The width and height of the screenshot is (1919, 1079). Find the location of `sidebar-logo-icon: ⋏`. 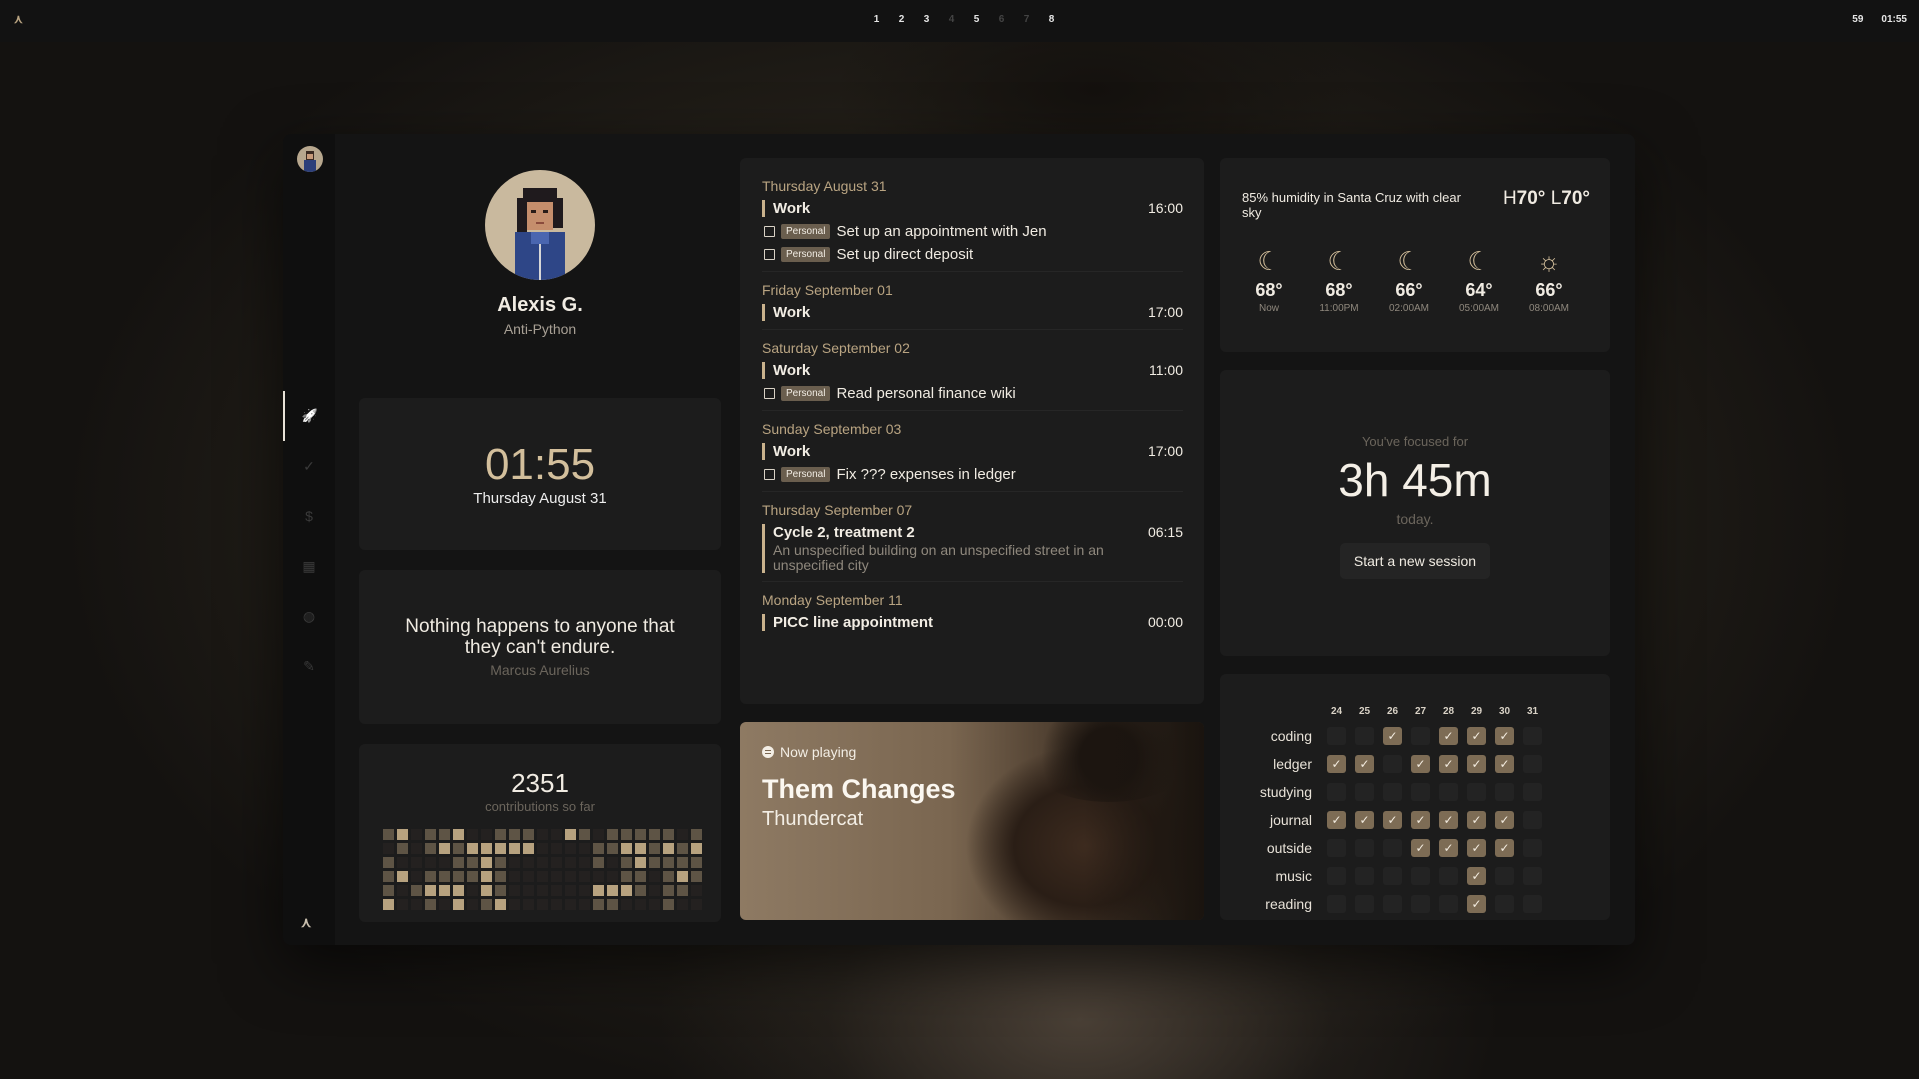

sidebar-logo-icon: ⋏ is located at coordinates (306, 922).